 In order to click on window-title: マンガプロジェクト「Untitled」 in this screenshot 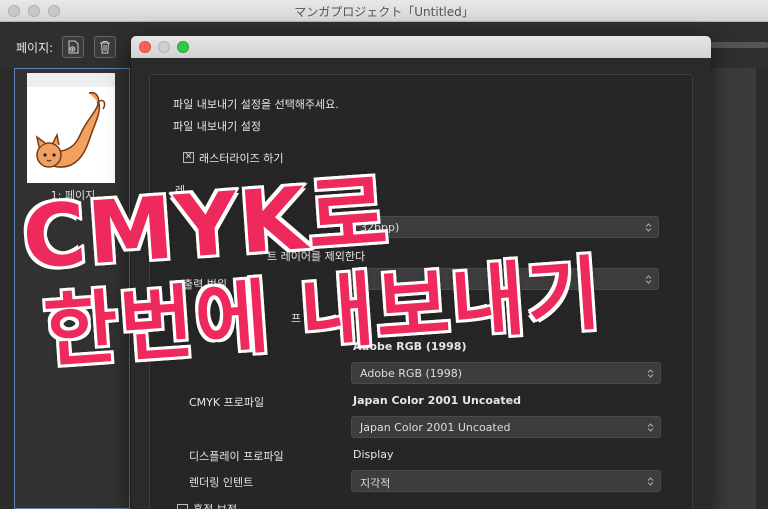, I will do `click(384, 12)`.